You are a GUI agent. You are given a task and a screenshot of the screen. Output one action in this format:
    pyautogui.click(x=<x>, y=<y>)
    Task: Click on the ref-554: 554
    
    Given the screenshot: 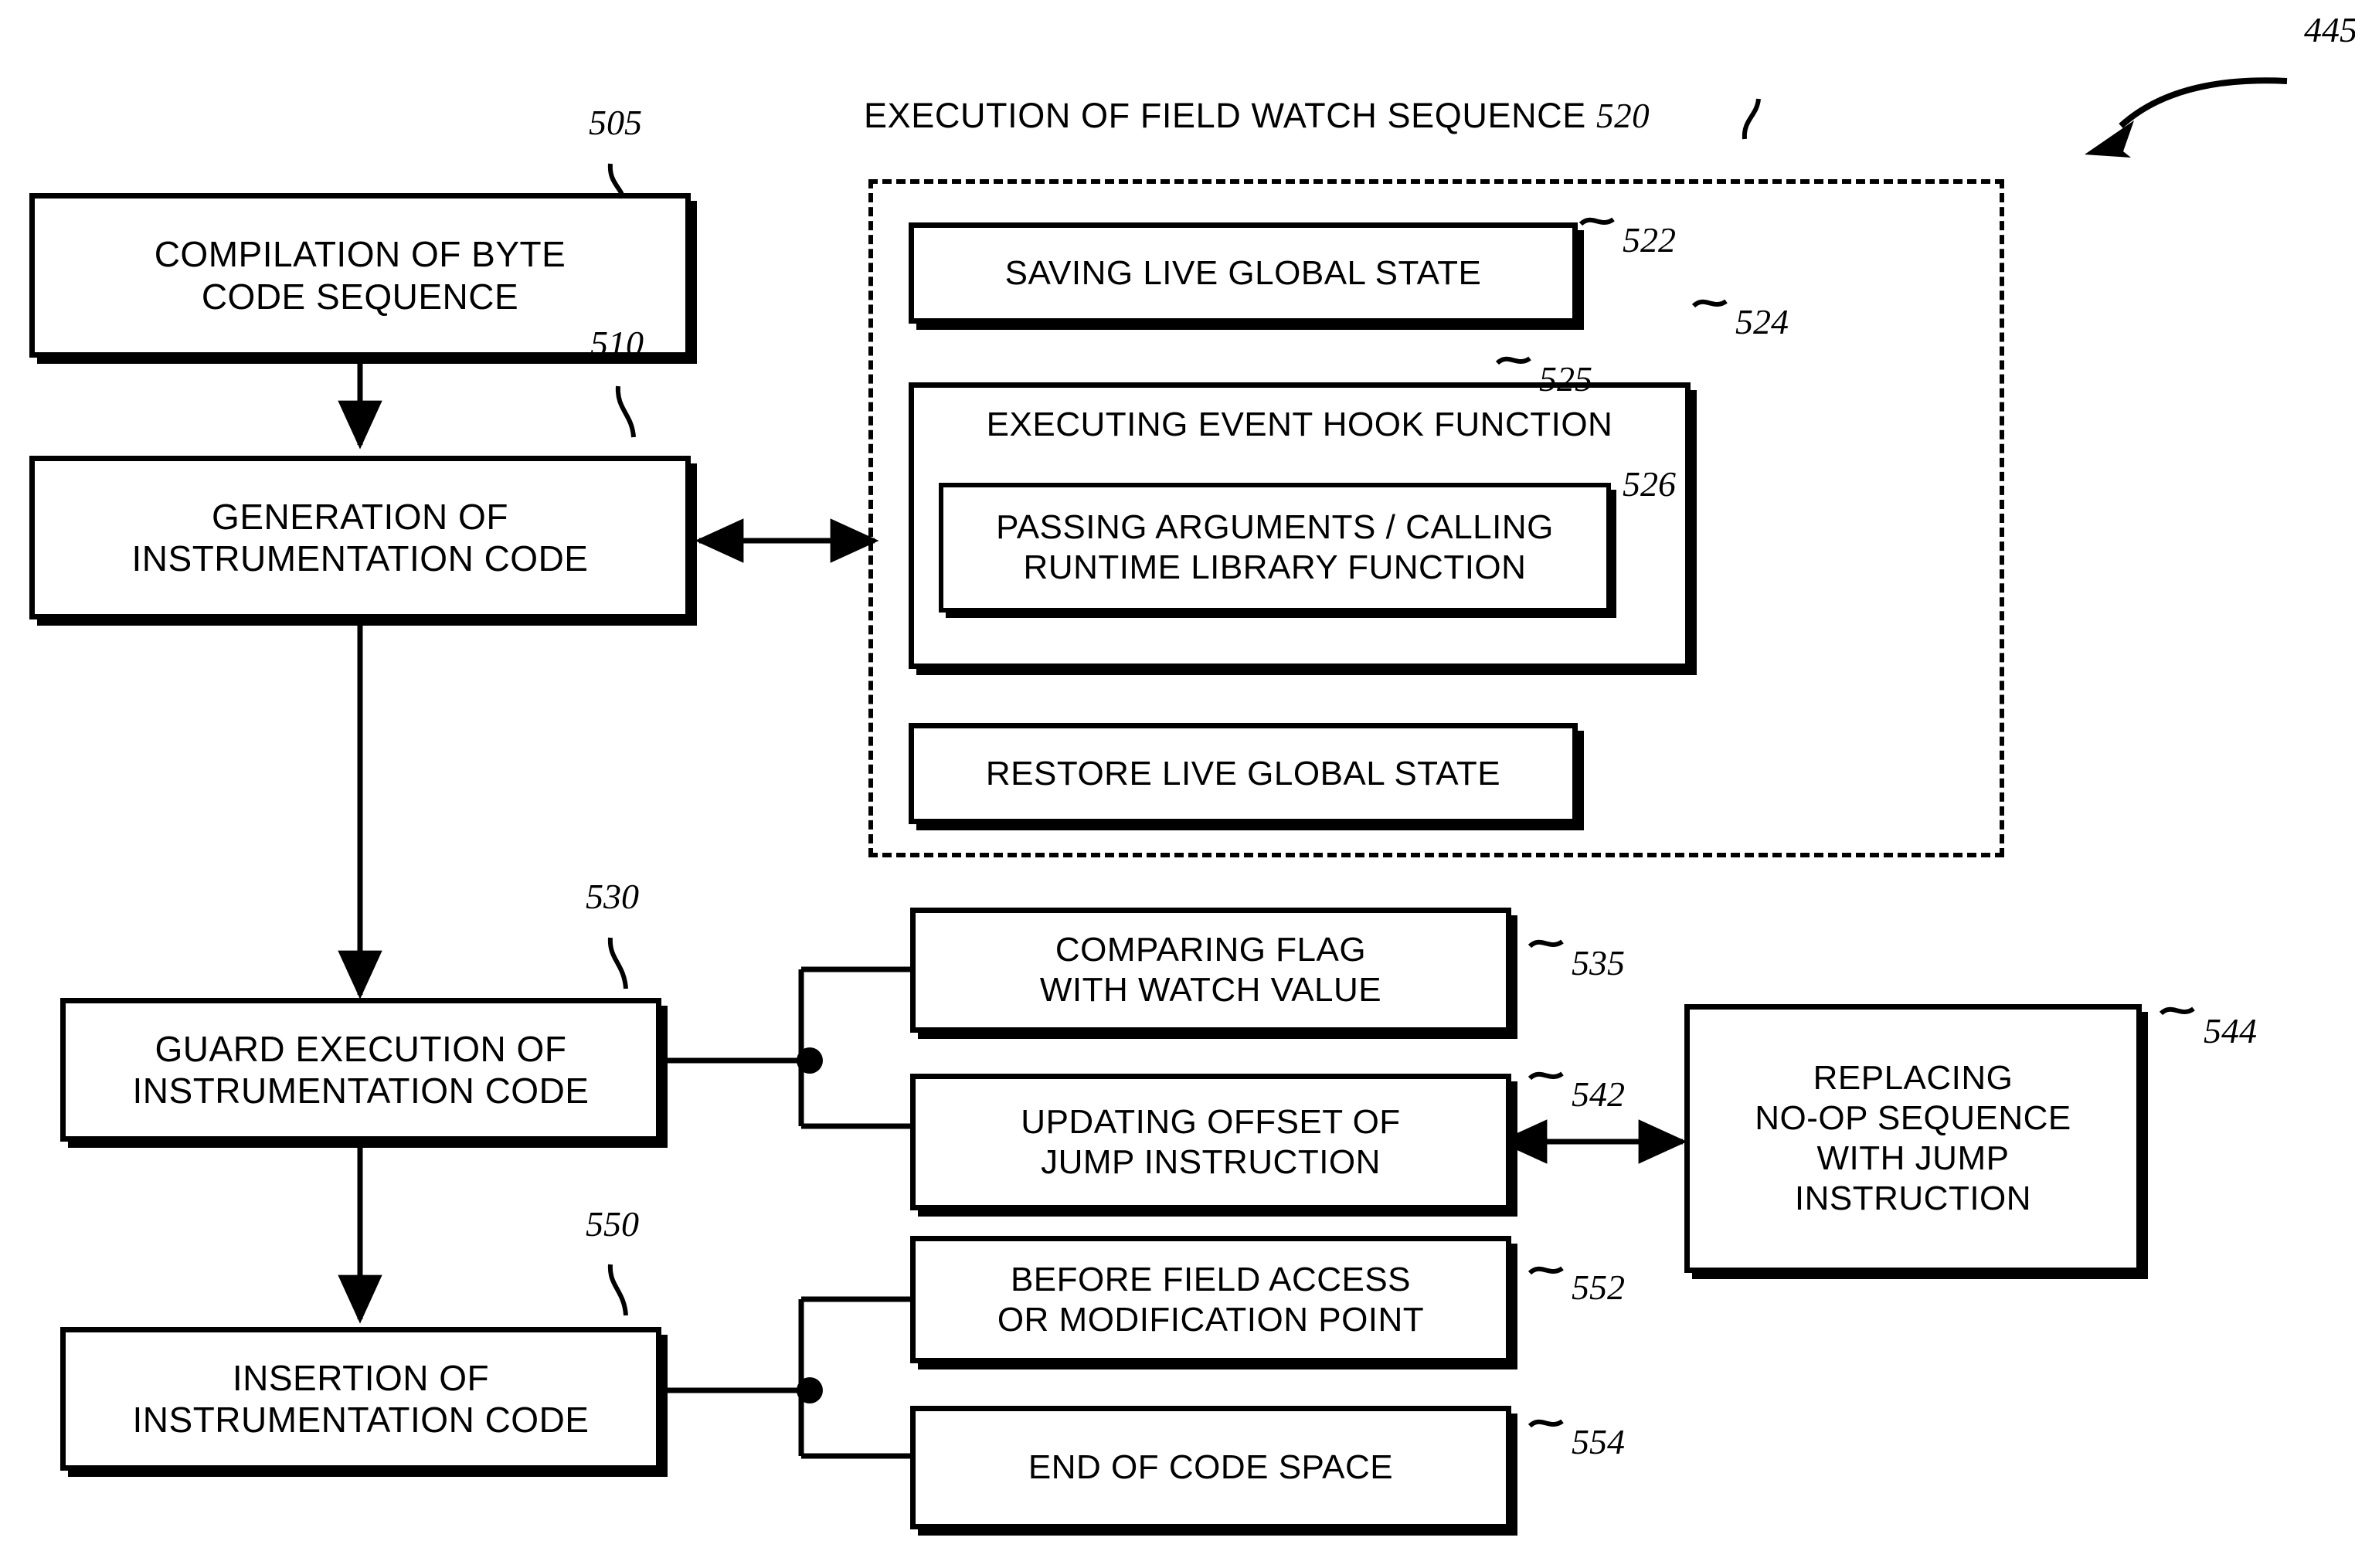 What is the action you would take?
    pyautogui.click(x=1598, y=1441)
    